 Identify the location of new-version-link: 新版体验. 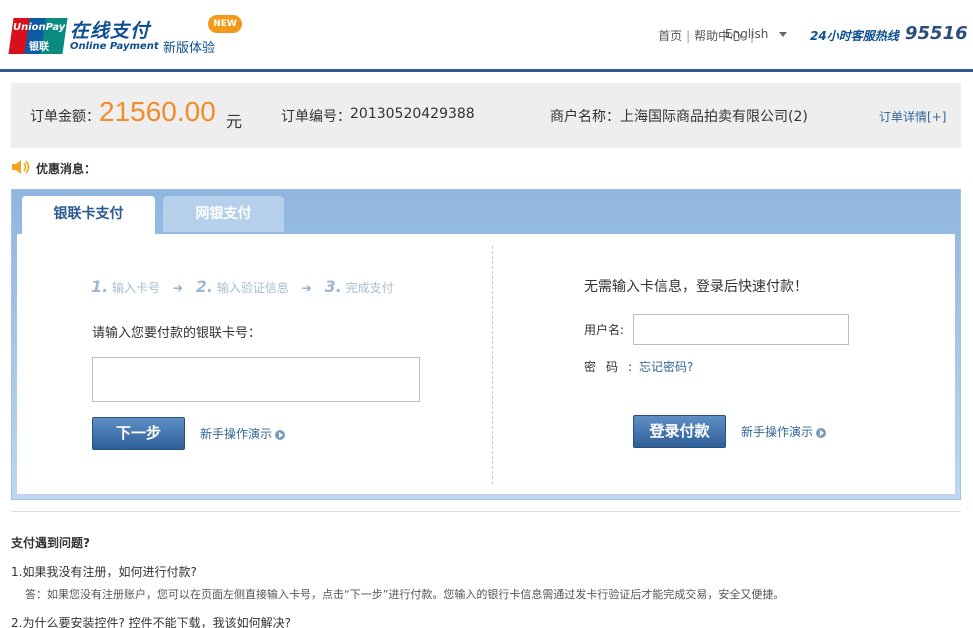
(189, 46).